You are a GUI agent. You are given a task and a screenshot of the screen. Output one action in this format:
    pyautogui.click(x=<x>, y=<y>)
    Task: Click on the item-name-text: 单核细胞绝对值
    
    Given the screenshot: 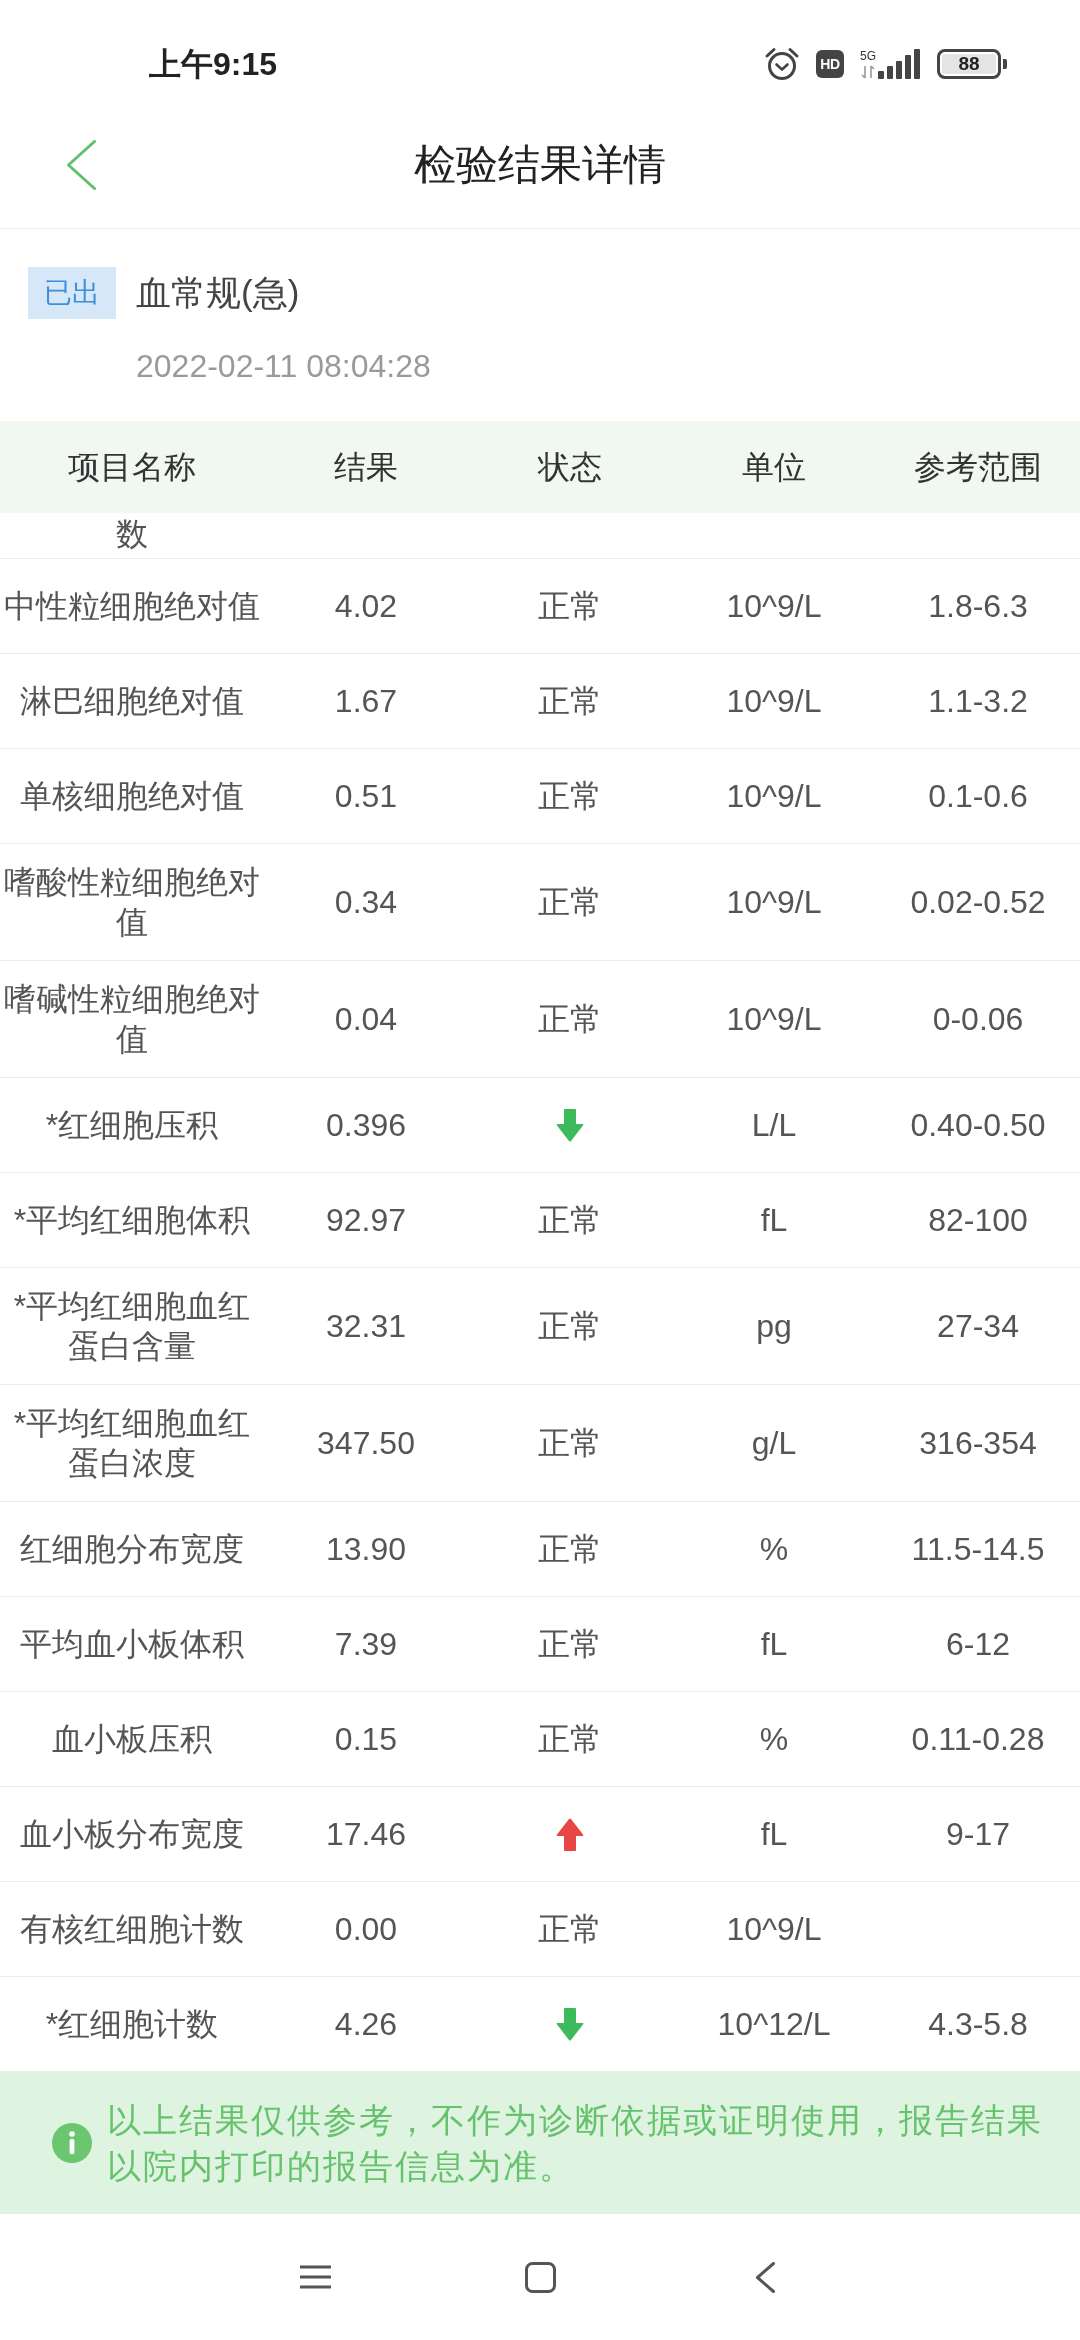 What is the action you would take?
    pyautogui.click(x=132, y=796)
    